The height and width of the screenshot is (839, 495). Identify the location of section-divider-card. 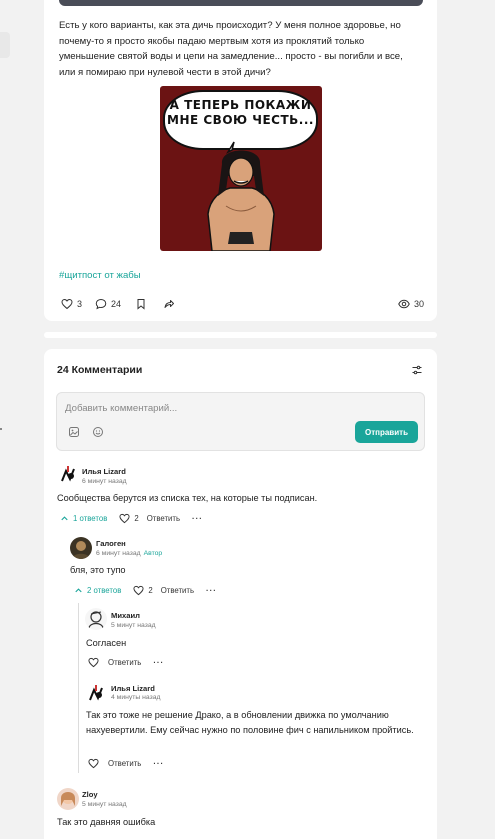
(240, 335).